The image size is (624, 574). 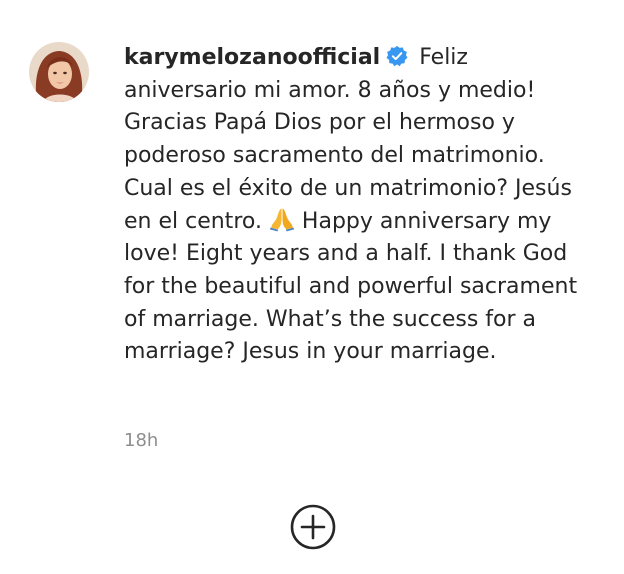 I want to click on avatar, so click(x=59, y=72).